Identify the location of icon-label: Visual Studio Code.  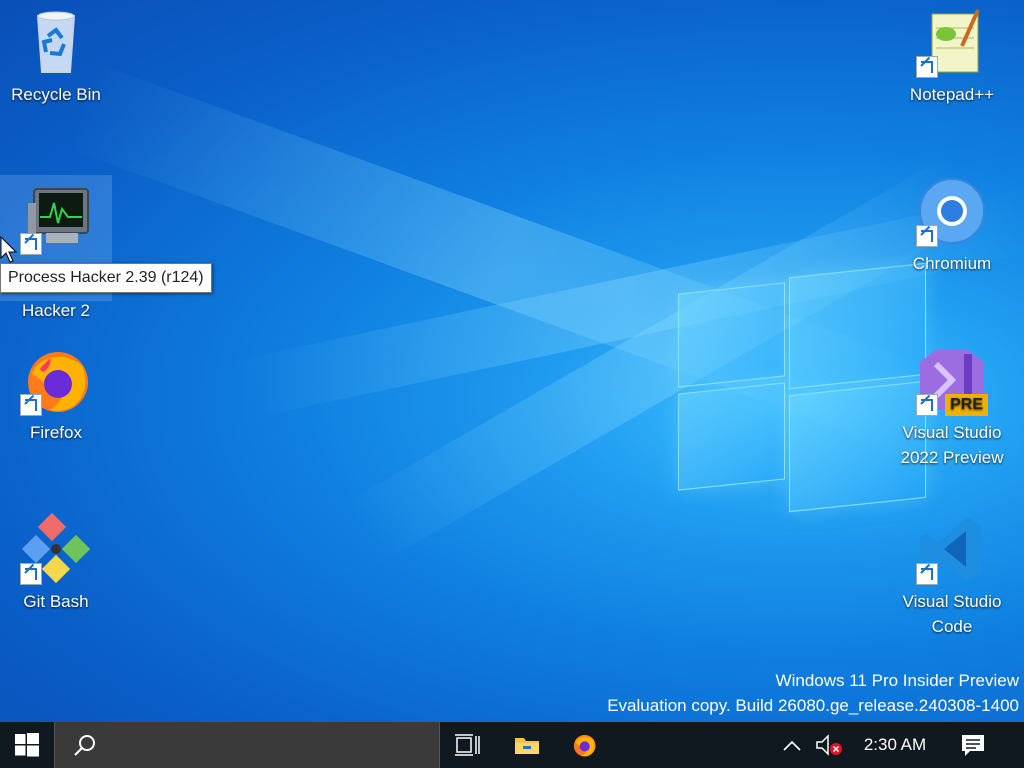
(952, 614).